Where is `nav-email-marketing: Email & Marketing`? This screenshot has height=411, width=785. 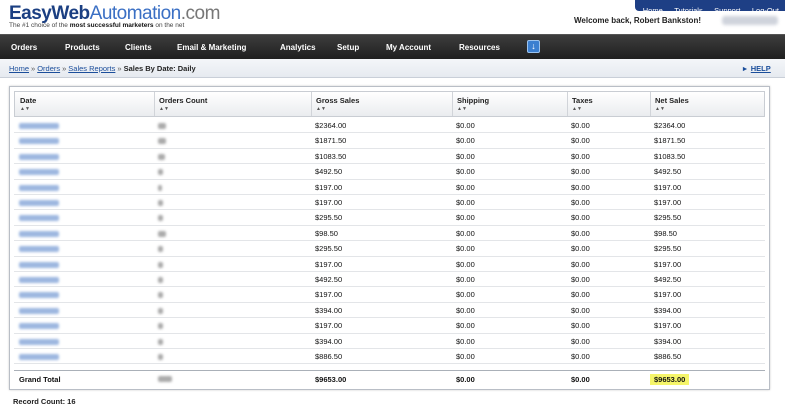 nav-email-marketing: Email & Marketing is located at coordinates (211, 47).